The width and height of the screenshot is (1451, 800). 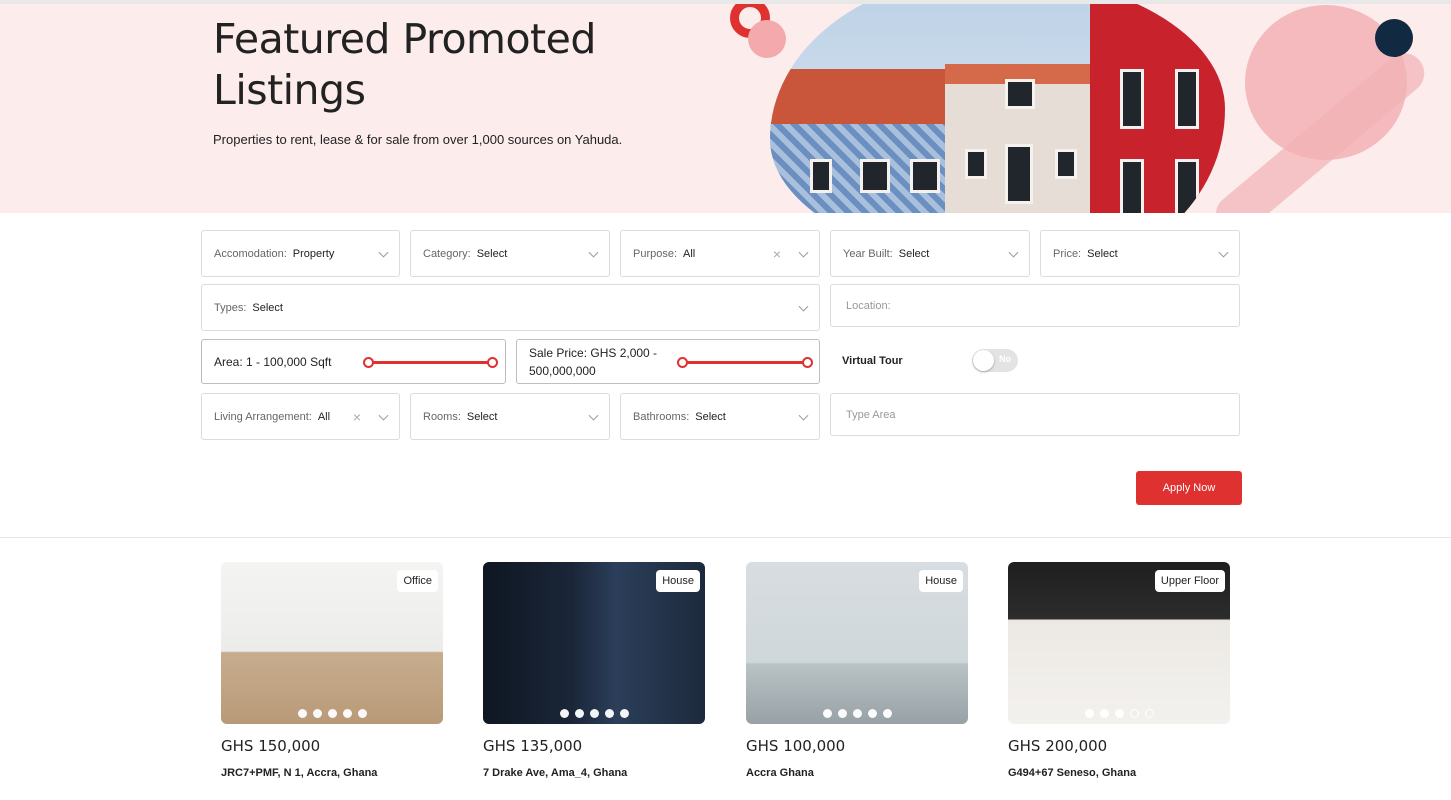 What do you see at coordinates (868, 253) in the screenshot?
I see `year-built-label: Year Built:` at bounding box center [868, 253].